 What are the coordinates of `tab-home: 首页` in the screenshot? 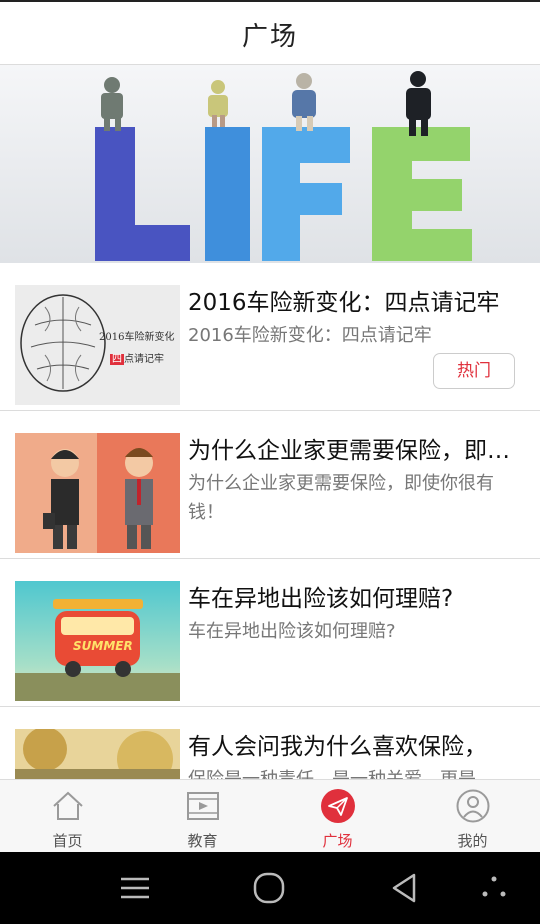 It's located at (67, 816).